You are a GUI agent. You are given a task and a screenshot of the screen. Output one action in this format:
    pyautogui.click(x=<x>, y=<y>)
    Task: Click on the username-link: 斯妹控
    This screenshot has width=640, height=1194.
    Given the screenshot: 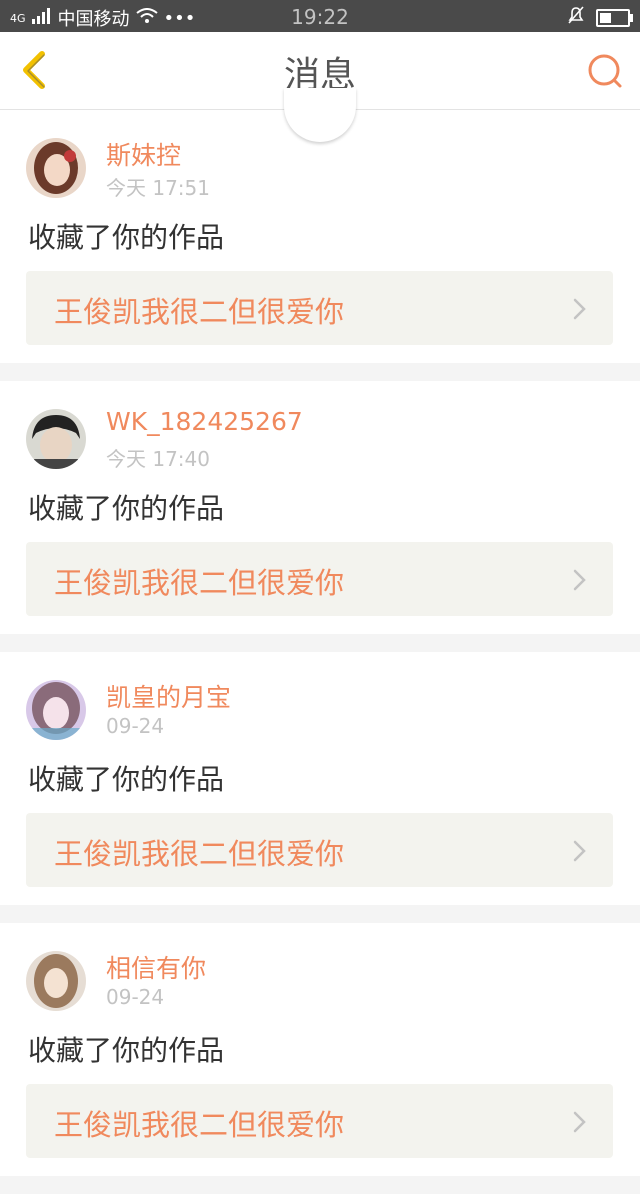 What is the action you would take?
    pyautogui.click(x=143, y=154)
    